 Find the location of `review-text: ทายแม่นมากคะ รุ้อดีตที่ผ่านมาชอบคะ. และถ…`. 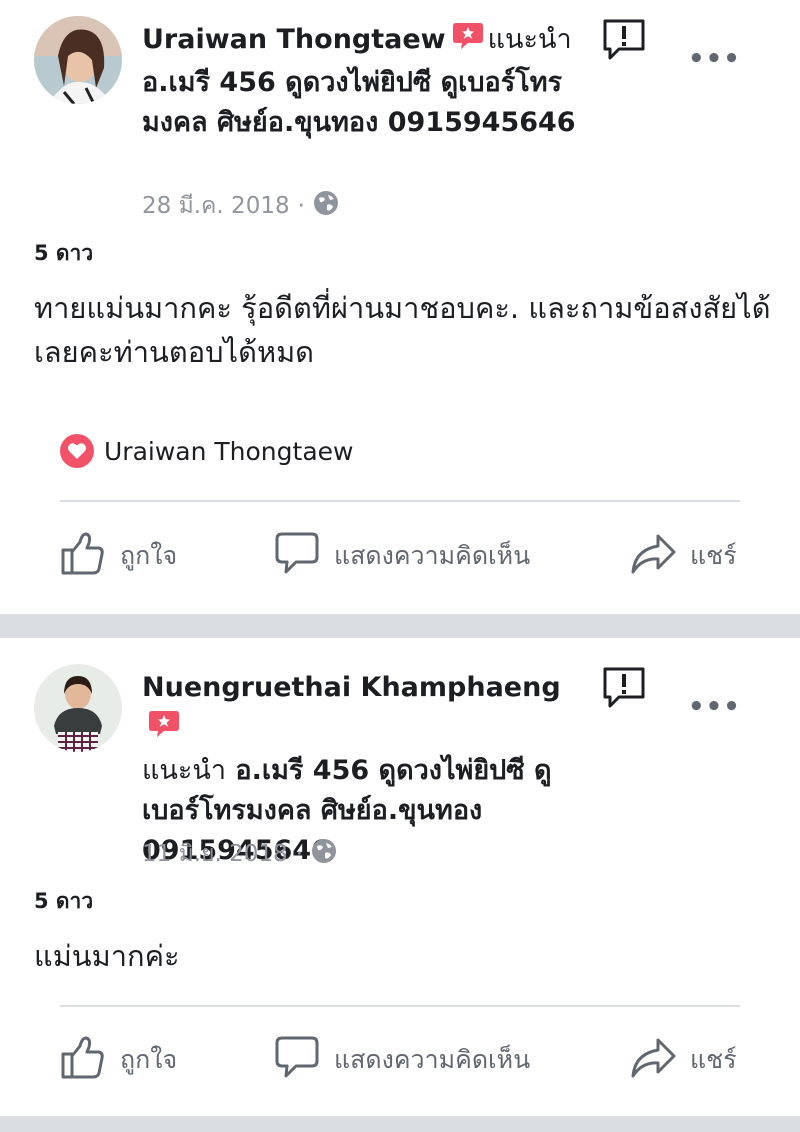

review-text: ทายแม่นมากคะ รุ้อดีตที่ผ่านมาชอบคะ. และถ… is located at coordinates (402, 330).